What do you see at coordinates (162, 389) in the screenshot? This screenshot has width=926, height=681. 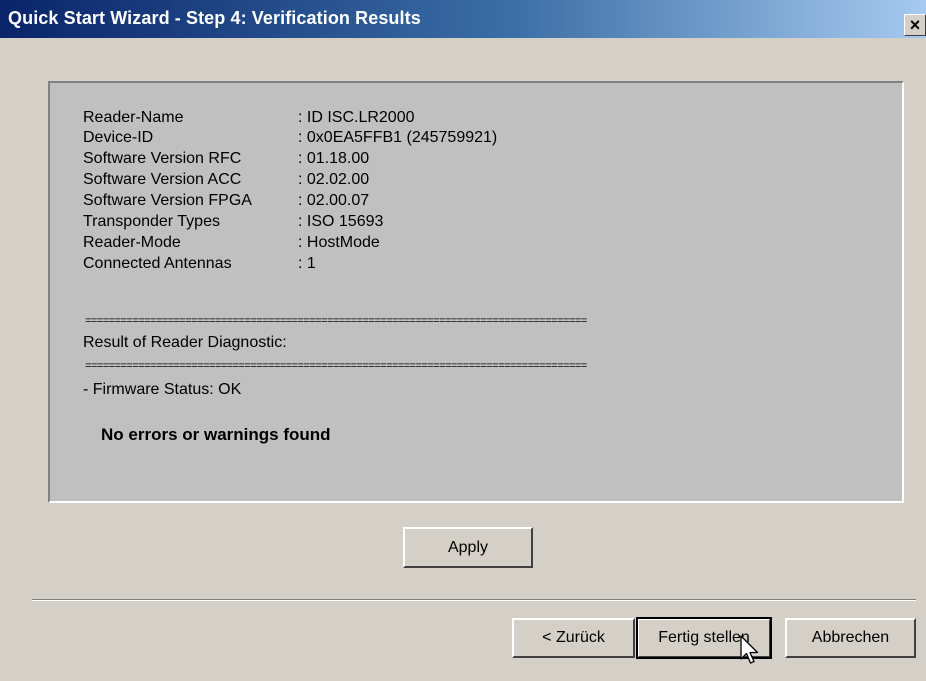 I see `firmware-status: - Firmware Status: OK` at bounding box center [162, 389].